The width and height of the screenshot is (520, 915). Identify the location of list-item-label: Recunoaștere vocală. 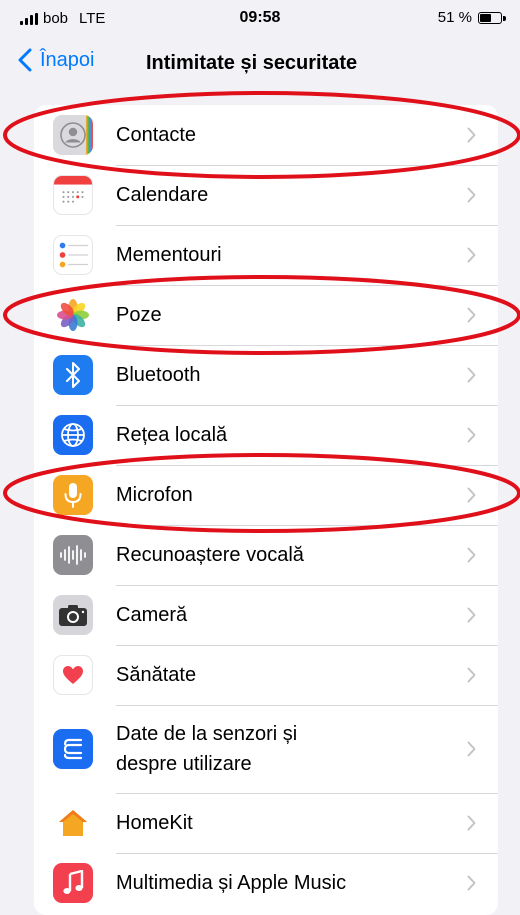
(210, 555).